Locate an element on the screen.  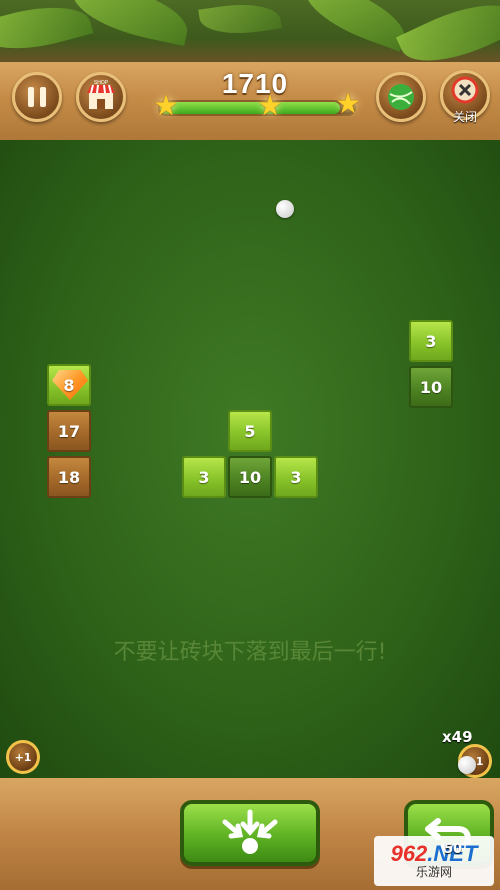
pause-button is located at coordinates (37, 97).